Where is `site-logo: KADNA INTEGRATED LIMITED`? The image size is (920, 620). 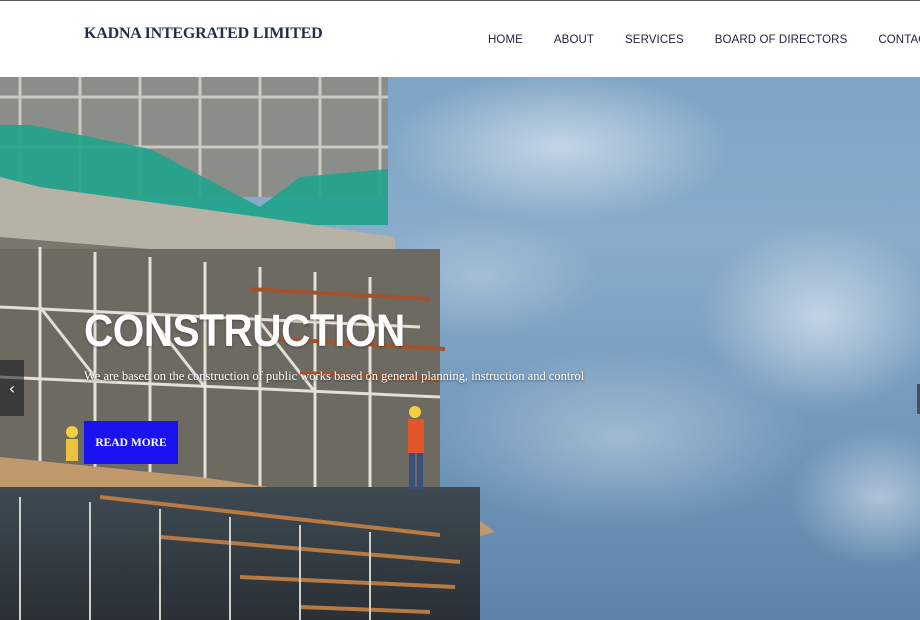 site-logo: KADNA INTEGRATED LIMITED is located at coordinates (203, 34).